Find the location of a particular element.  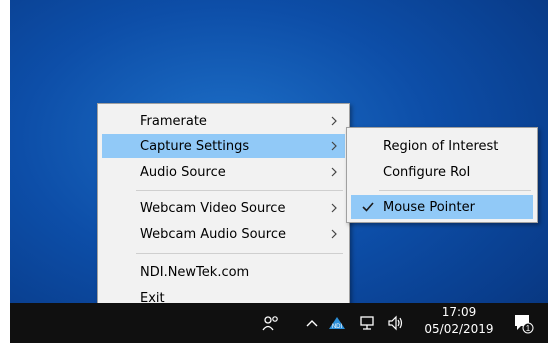

ndi-icon-text: NDI is located at coordinates (337, 327).